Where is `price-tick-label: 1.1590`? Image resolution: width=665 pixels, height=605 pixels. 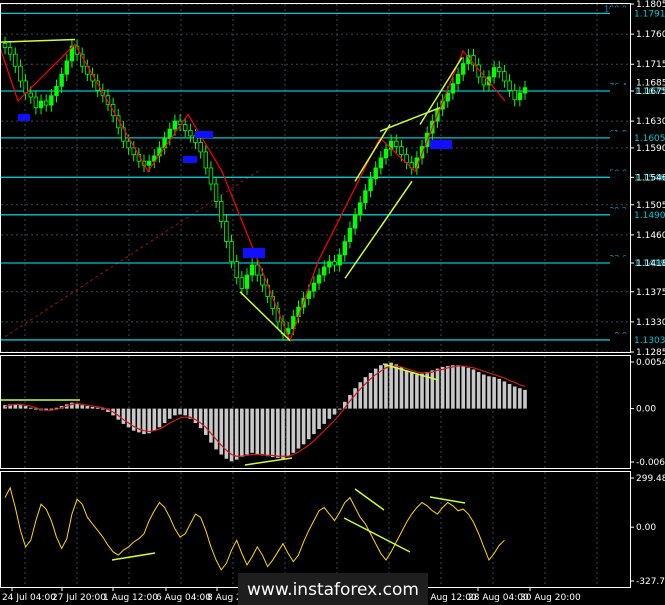 price-tick-label: 1.1590 is located at coordinates (650, 149).